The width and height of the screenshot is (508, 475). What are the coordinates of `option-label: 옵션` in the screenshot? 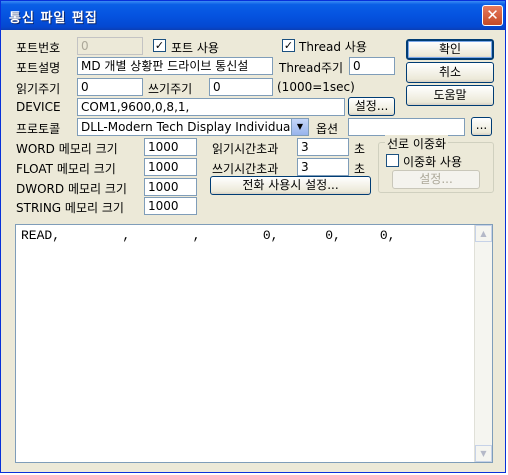 It's located at (327, 129).